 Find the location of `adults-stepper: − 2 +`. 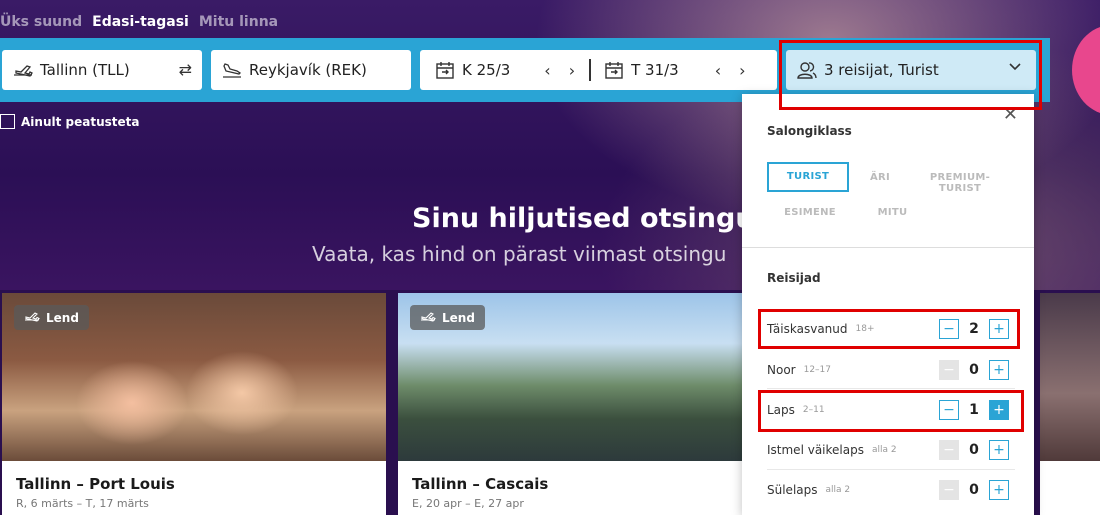

adults-stepper: − 2 + is located at coordinates (974, 329).